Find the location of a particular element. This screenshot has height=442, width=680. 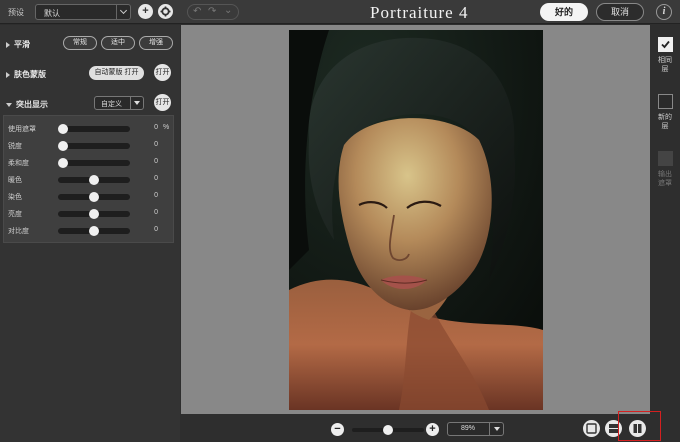

section-smoothing: 平滑 is located at coordinates (18, 44).